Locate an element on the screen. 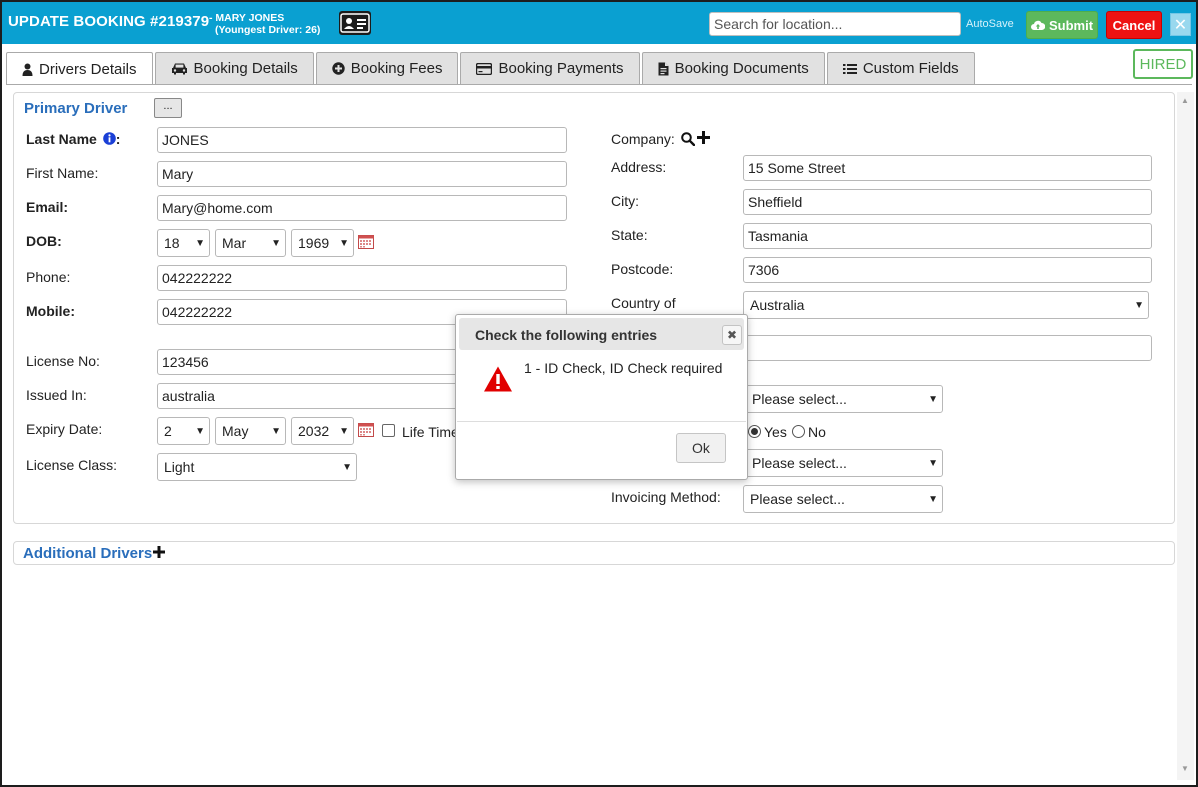  dob-label: DOB: is located at coordinates (44, 241).